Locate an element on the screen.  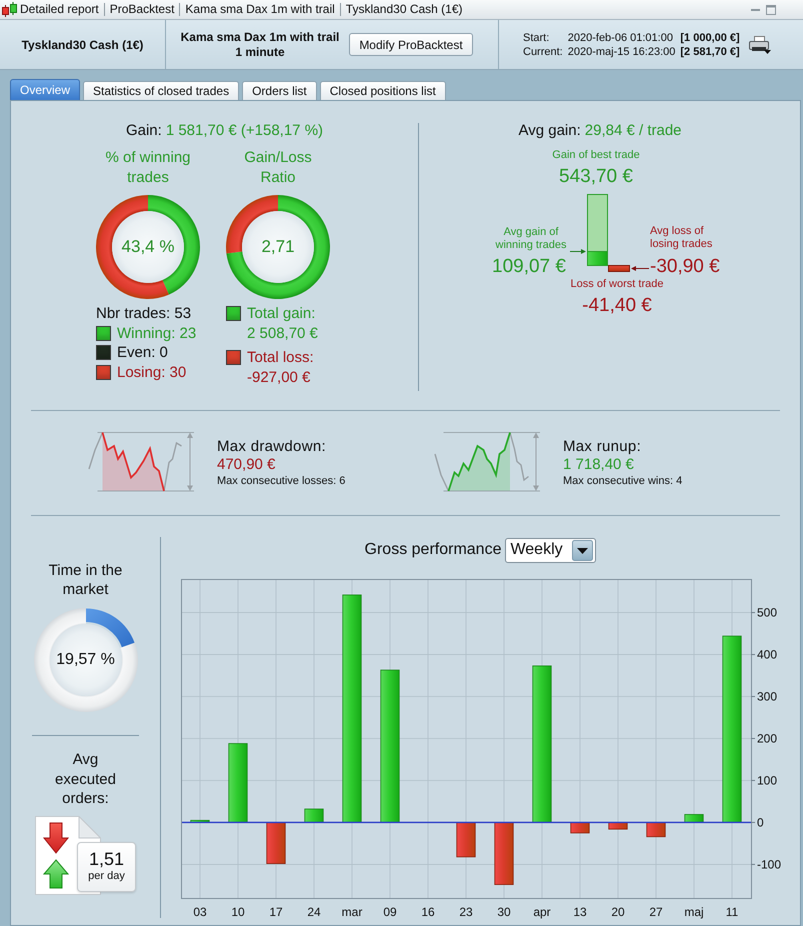
candlestick-icon is located at coordinates (9, 9).